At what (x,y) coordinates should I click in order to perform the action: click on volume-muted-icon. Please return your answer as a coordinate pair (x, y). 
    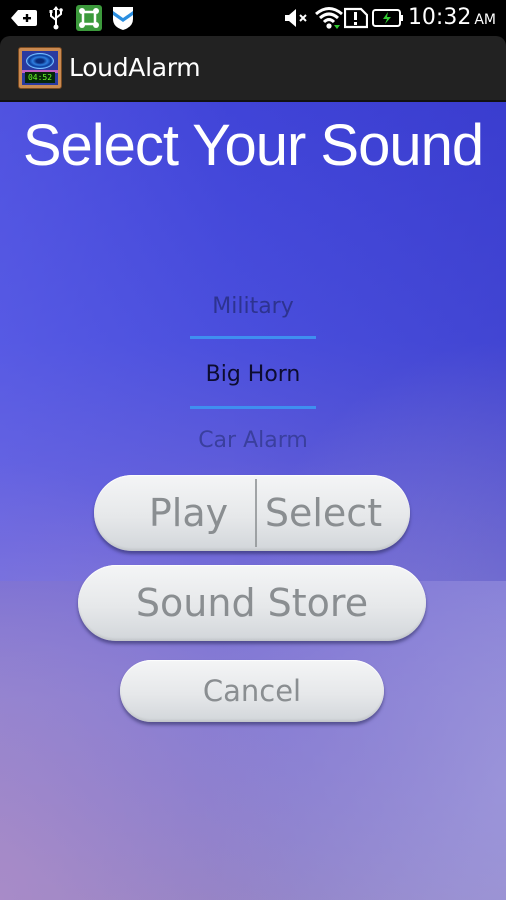
    Looking at the image, I should click on (297, 18).